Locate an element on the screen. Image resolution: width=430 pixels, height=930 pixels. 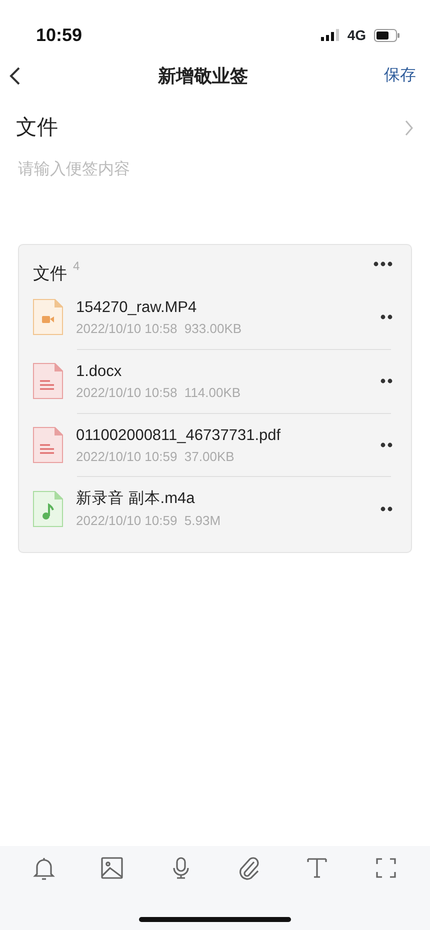
file-count: 4 is located at coordinates (76, 266).